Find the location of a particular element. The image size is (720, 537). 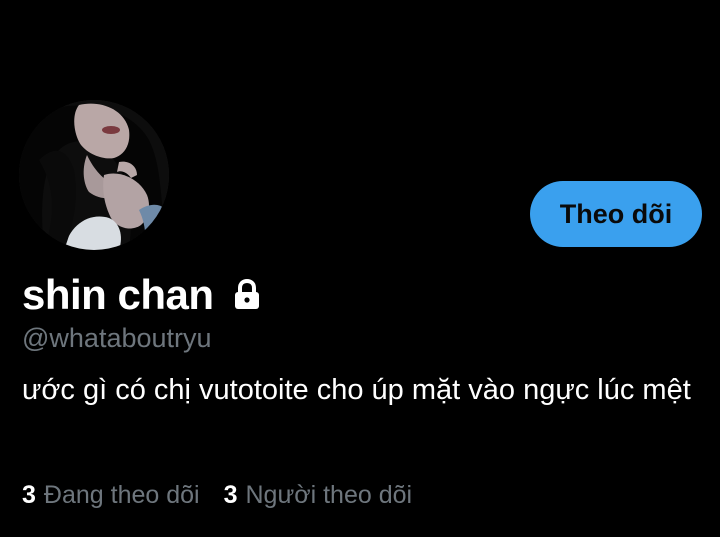

profile-name-row: shin chan is located at coordinates (143, 295).